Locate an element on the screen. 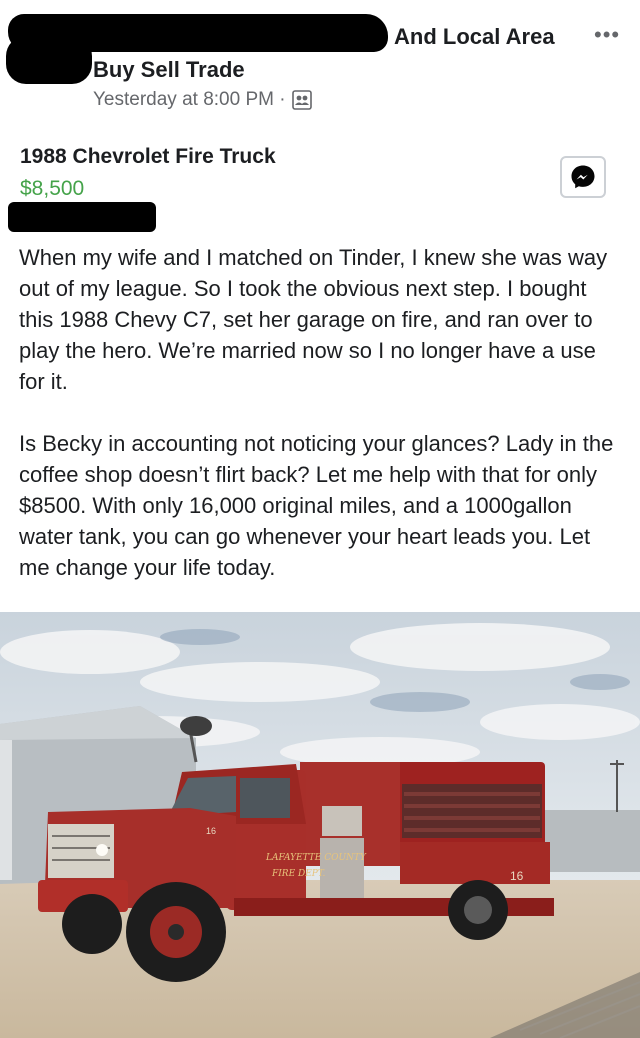 This screenshot has width=640, height=1038. messenger-button is located at coordinates (583, 177).